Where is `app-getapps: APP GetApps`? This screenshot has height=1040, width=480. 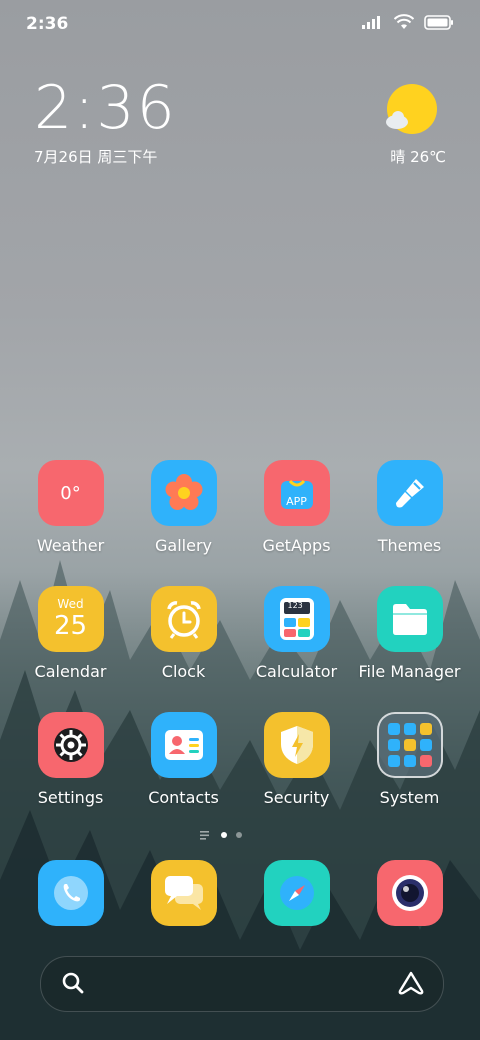 app-getapps: APP GetApps is located at coordinates (296, 507).